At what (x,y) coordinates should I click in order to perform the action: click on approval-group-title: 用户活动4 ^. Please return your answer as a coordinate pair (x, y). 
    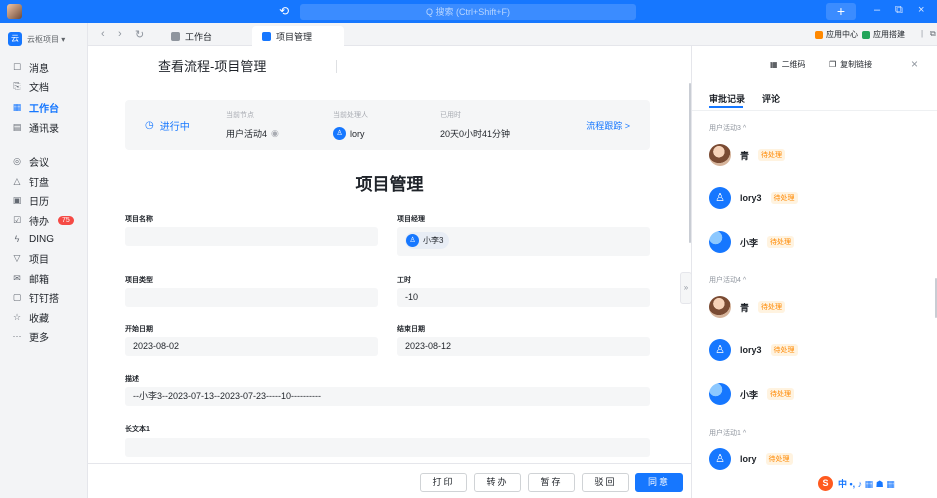
    Looking at the image, I should click on (727, 280).